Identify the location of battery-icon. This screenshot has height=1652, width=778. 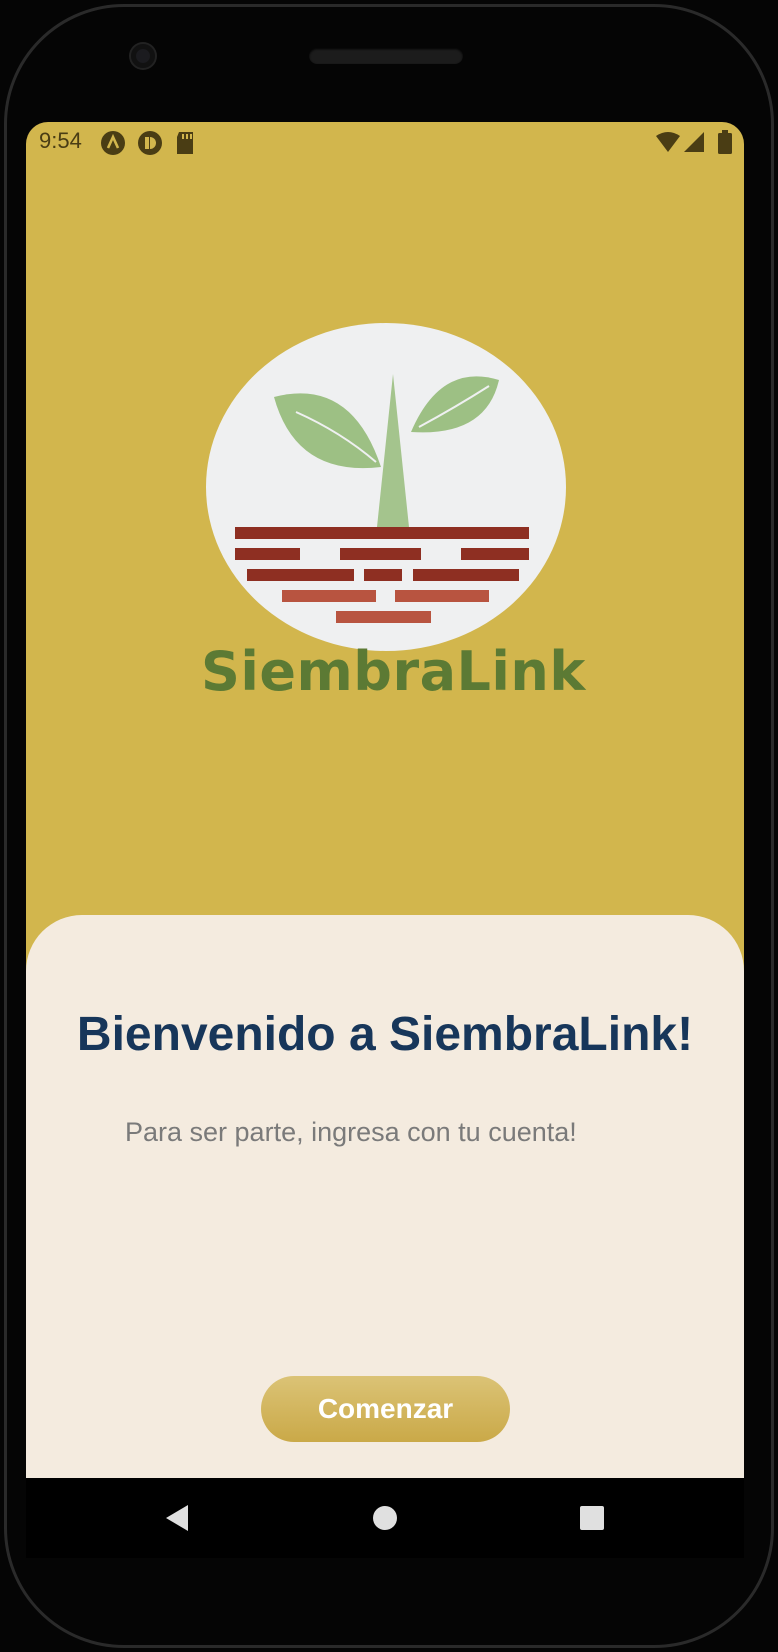
(725, 144).